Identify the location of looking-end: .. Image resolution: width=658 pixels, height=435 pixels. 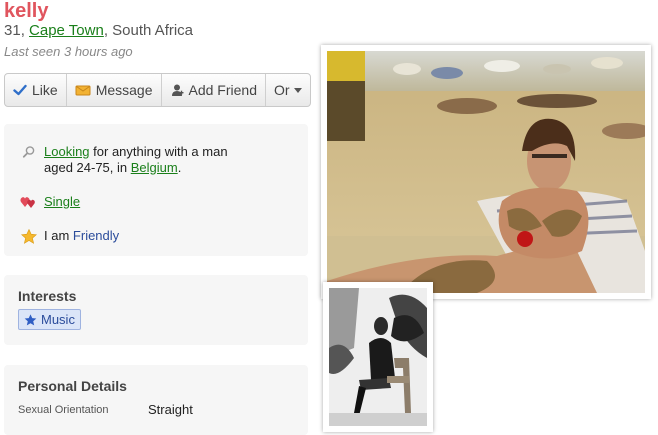
(179, 167).